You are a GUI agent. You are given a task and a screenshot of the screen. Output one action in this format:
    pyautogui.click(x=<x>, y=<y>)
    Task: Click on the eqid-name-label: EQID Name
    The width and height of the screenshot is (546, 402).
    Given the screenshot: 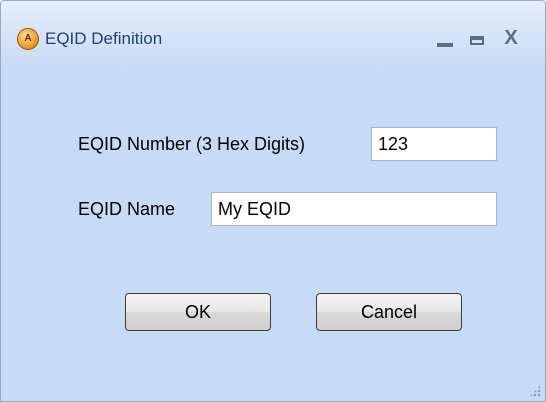 What is the action you would take?
    pyautogui.click(x=127, y=209)
    